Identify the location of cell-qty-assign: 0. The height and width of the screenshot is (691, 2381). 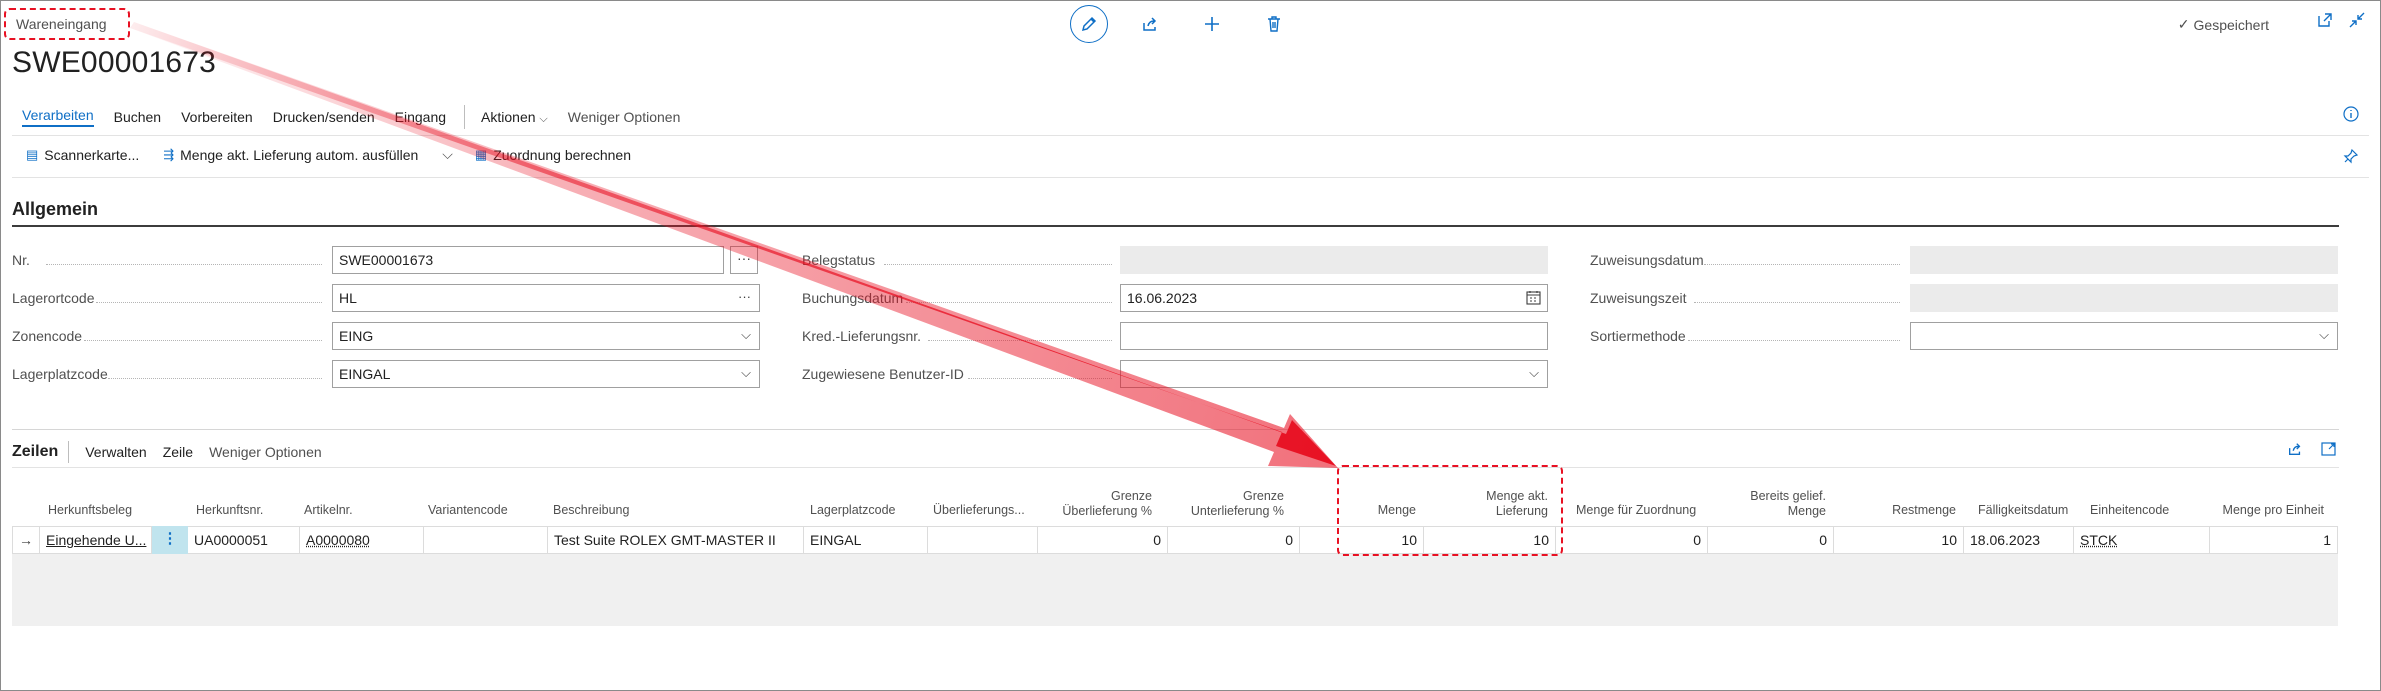
(1632, 540).